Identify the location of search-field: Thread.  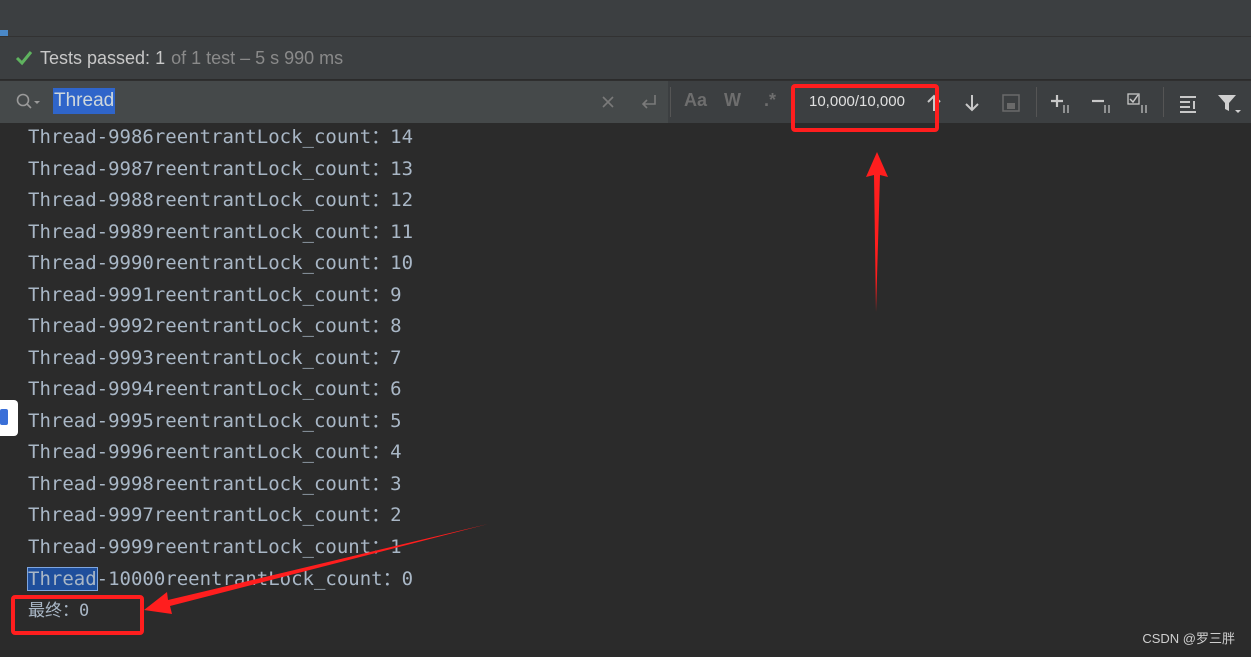
(334, 102).